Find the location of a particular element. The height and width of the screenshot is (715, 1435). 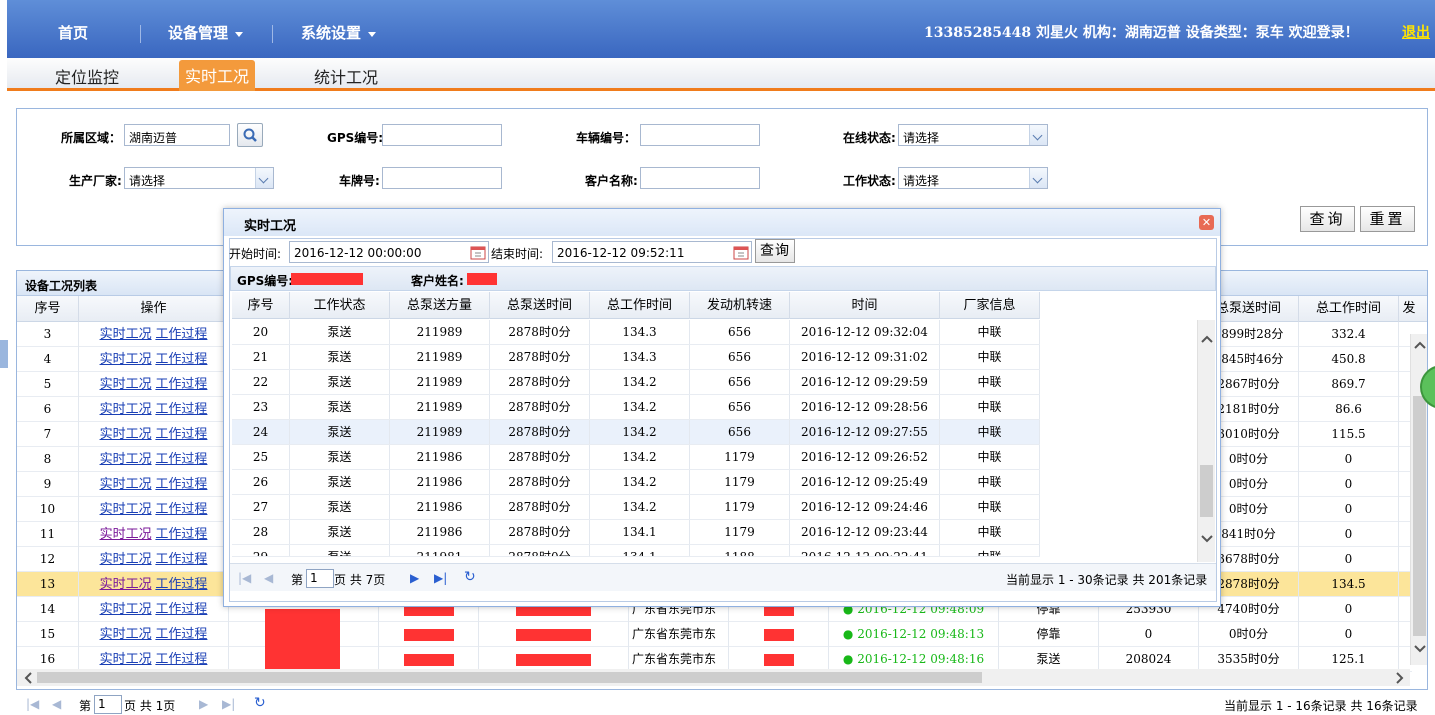

grid-horizontal-scrollbar is located at coordinates (713, 677).